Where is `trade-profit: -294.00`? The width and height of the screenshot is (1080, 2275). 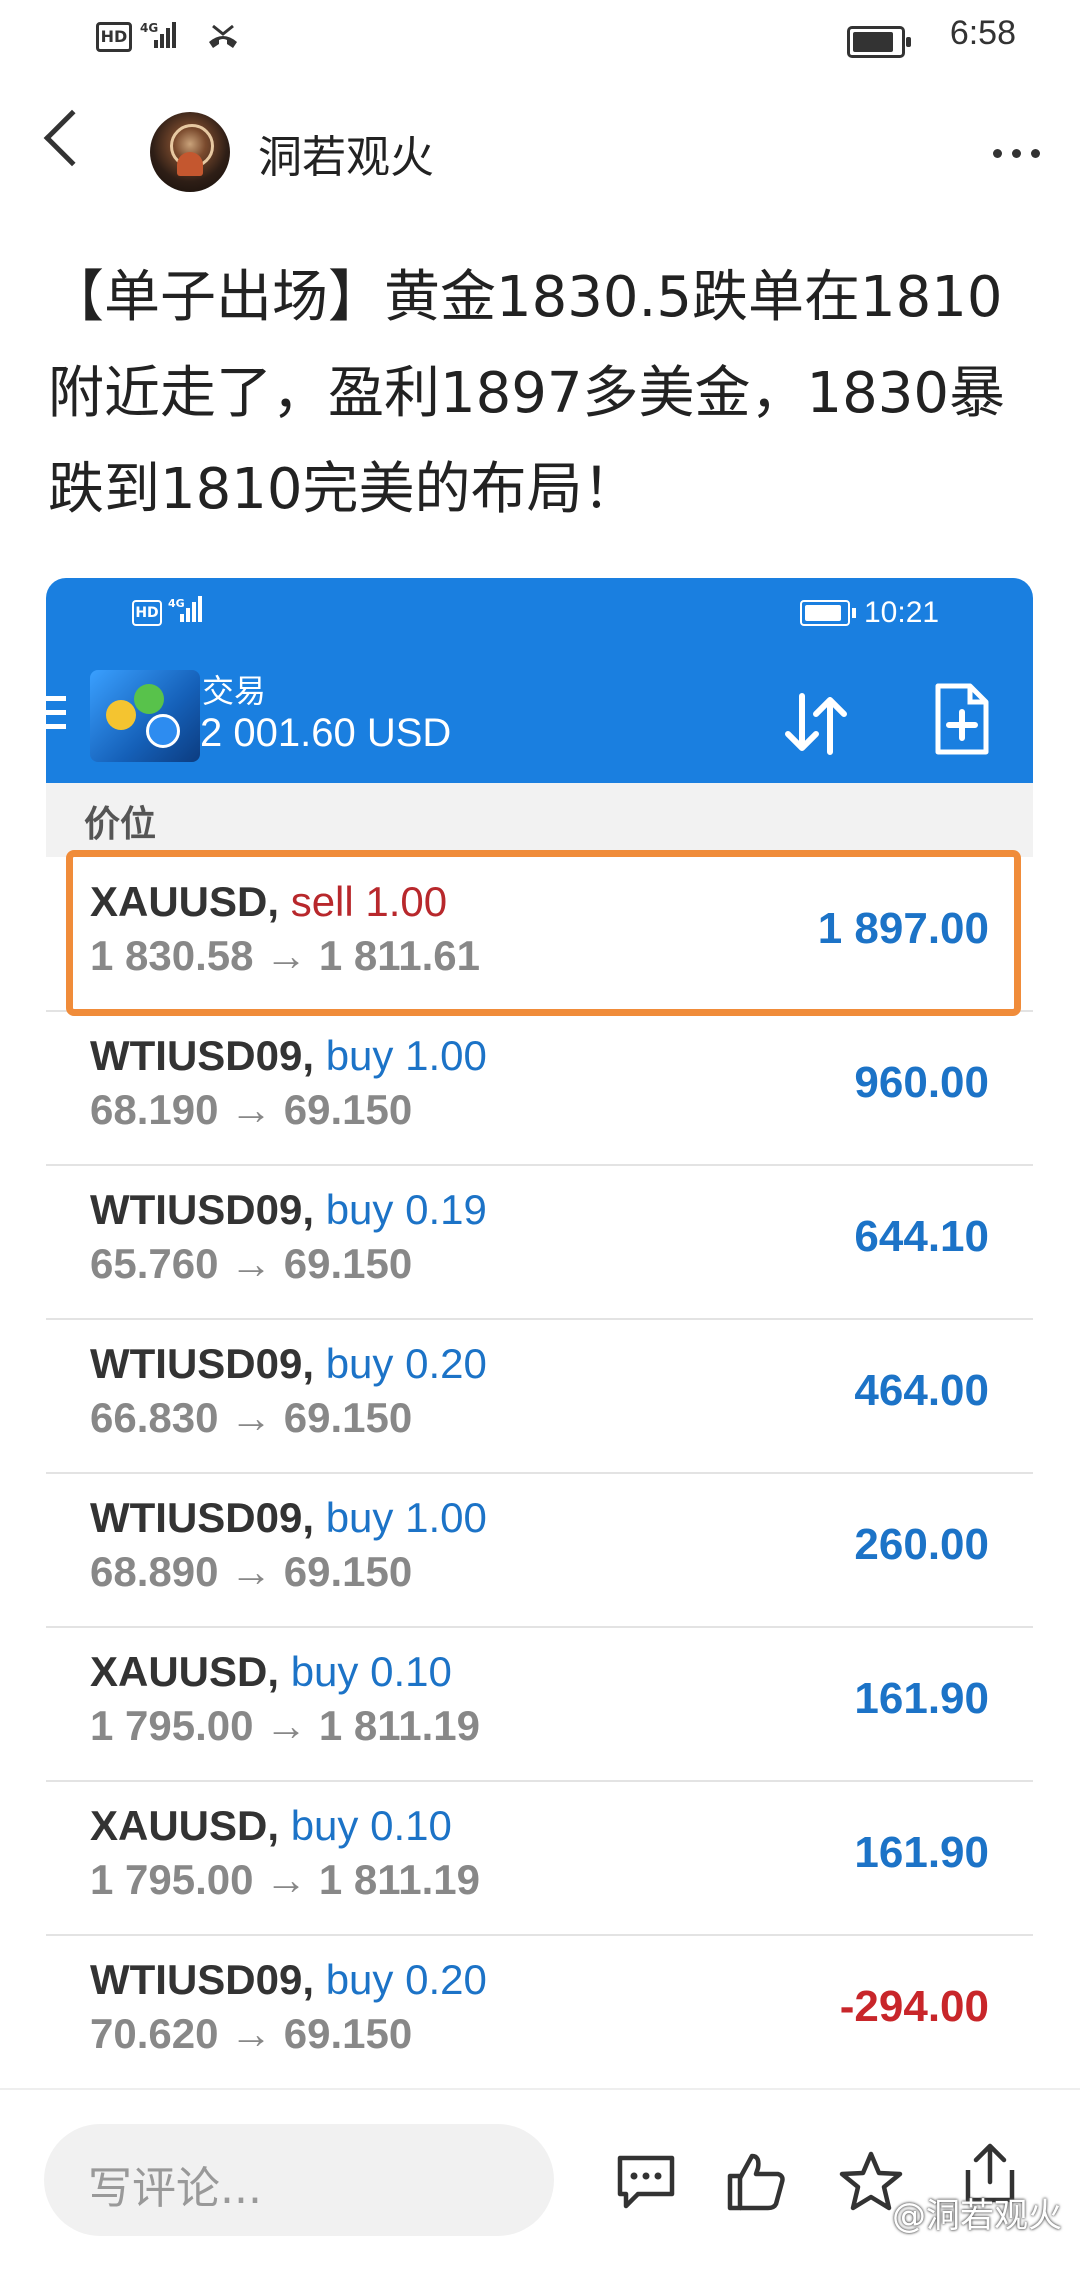 trade-profit: -294.00 is located at coordinates (914, 2006).